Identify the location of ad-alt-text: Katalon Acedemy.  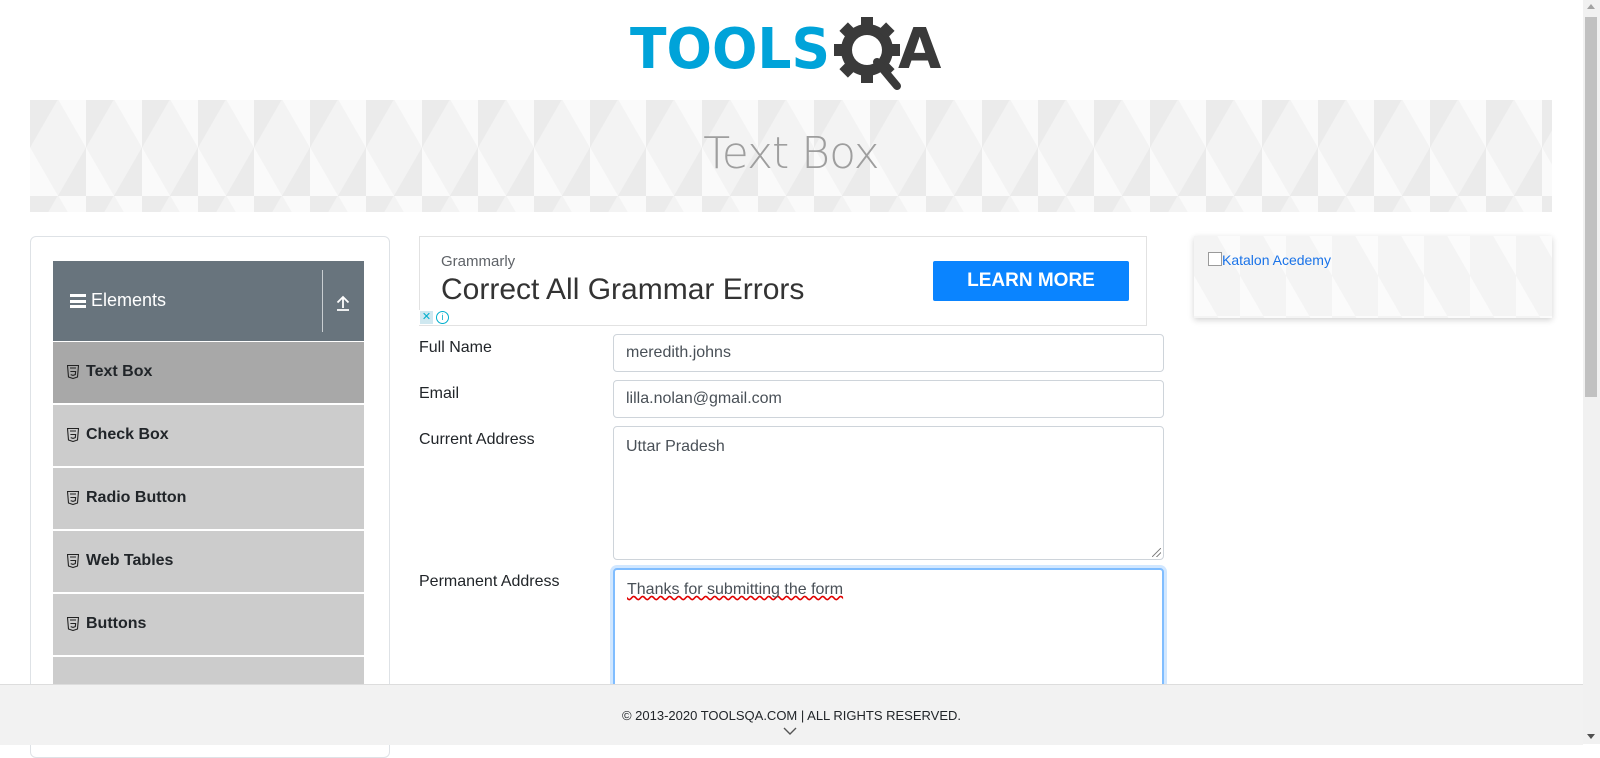
(1276, 260).